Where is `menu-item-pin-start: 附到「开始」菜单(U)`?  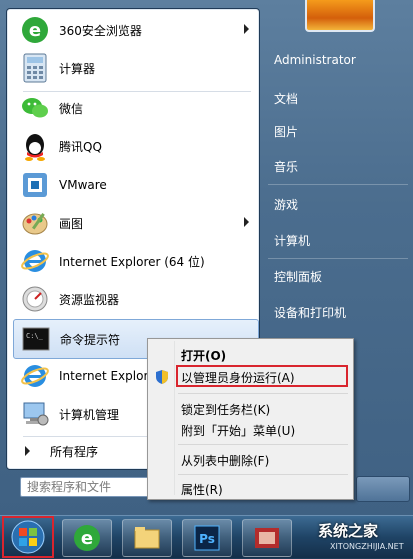
menu-item-pin-start: 附到「开始」菜单(U) is located at coordinates (238, 430).